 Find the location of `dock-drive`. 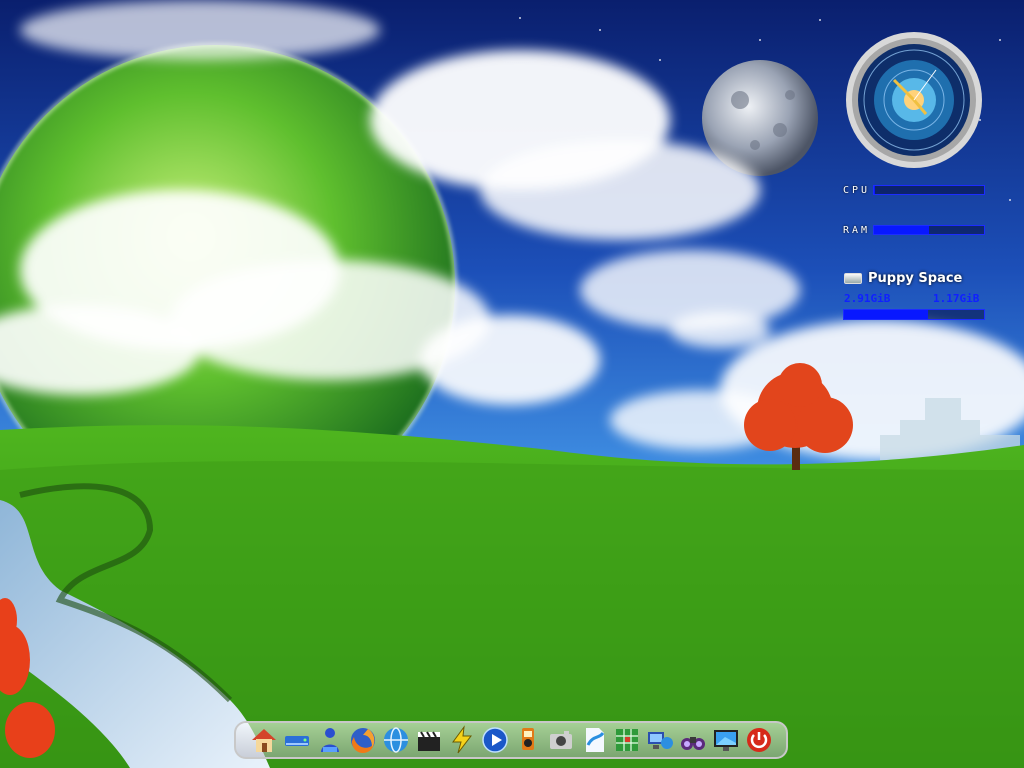

dock-drive is located at coordinates (297, 740).